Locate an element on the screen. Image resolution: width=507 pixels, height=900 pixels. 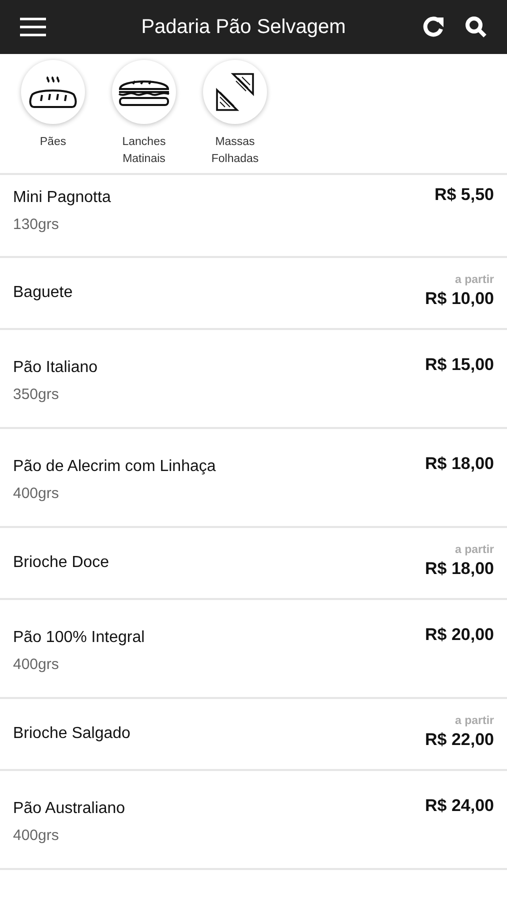
product-name: Baguete is located at coordinates (43, 293).